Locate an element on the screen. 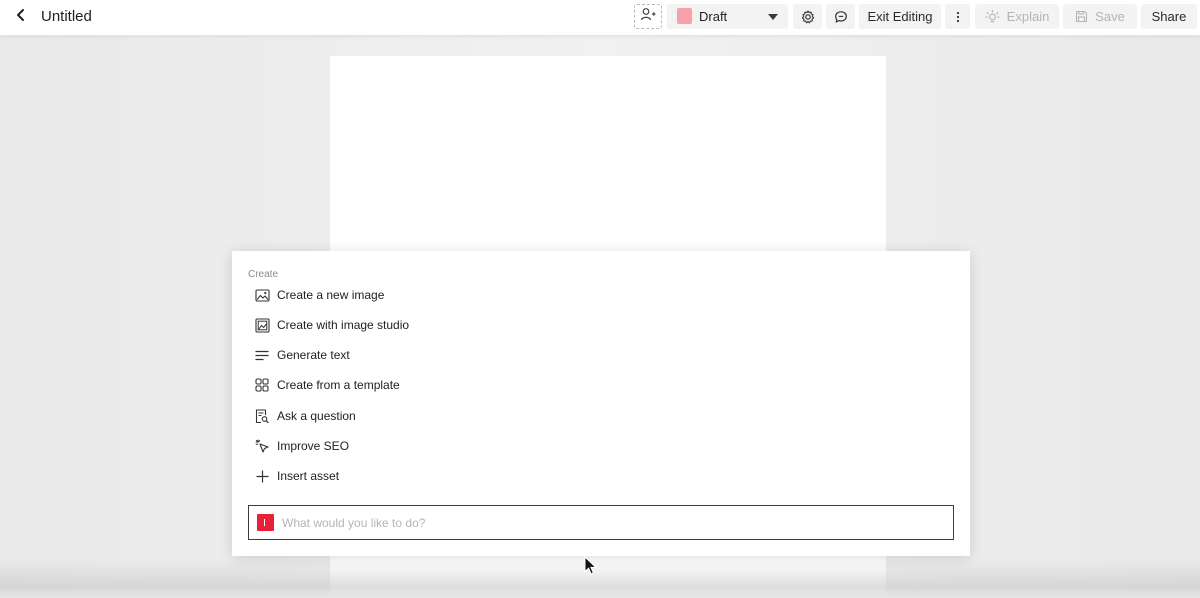 This screenshot has height=598, width=1200. share-button: Share is located at coordinates (1169, 16).